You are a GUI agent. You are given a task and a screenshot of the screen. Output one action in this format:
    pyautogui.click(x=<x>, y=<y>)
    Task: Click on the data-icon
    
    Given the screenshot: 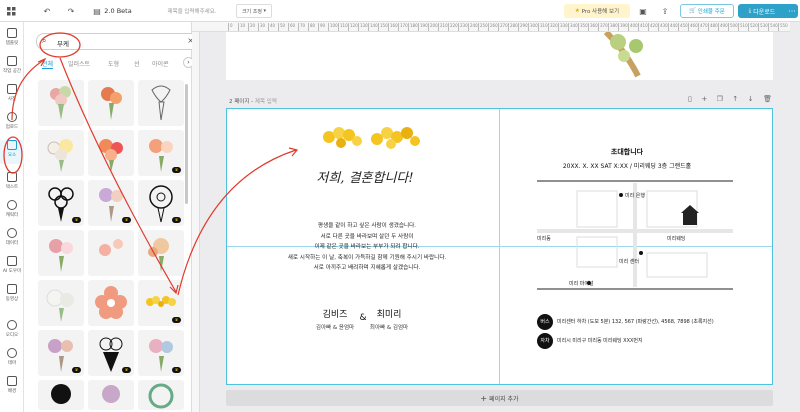 What is the action you would take?
    pyautogui.click(x=12, y=233)
    